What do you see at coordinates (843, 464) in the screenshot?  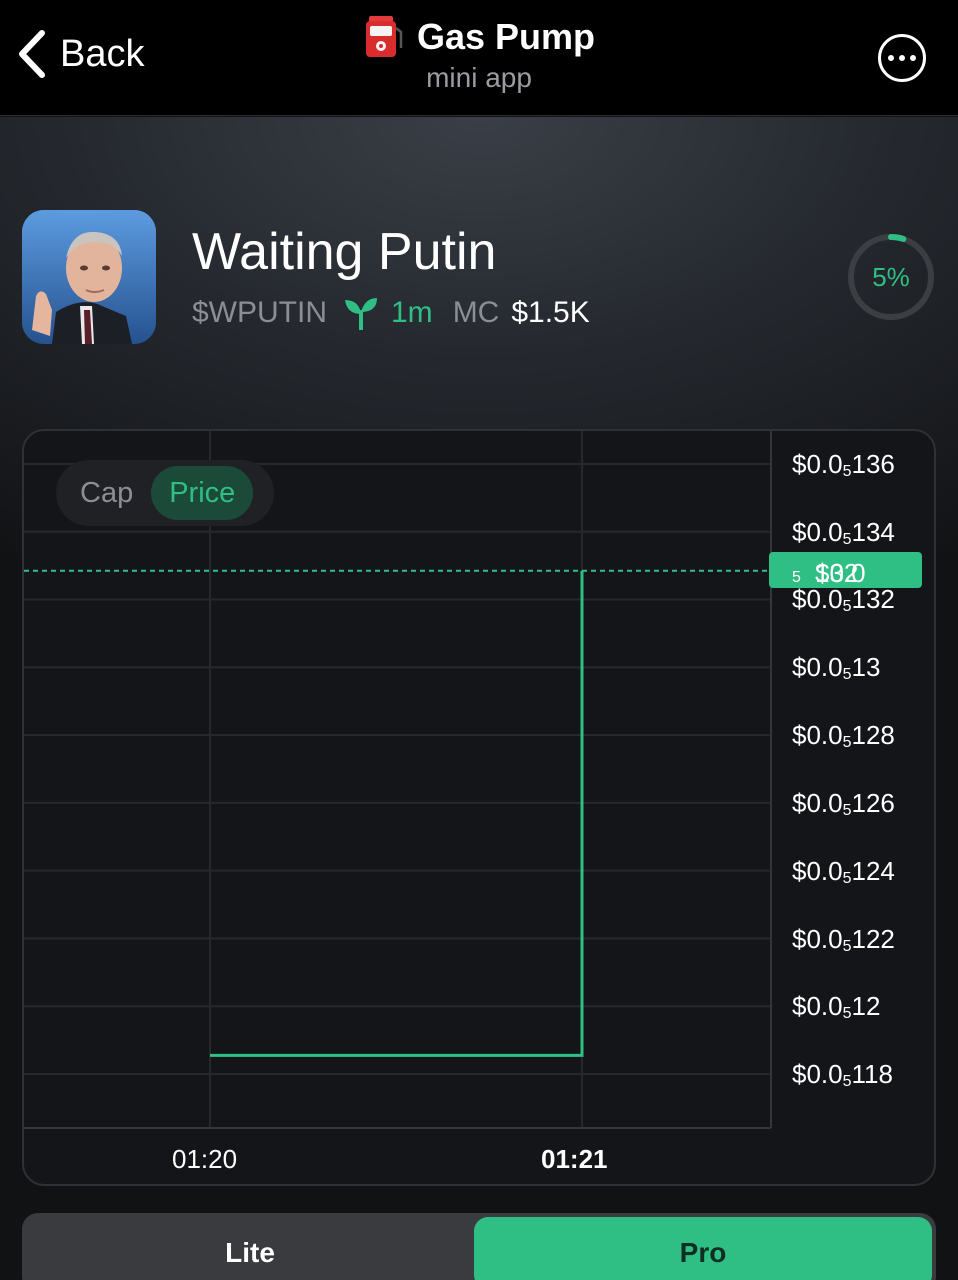 I see `y-tick-label: $0.05136` at bounding box center [843, 464].